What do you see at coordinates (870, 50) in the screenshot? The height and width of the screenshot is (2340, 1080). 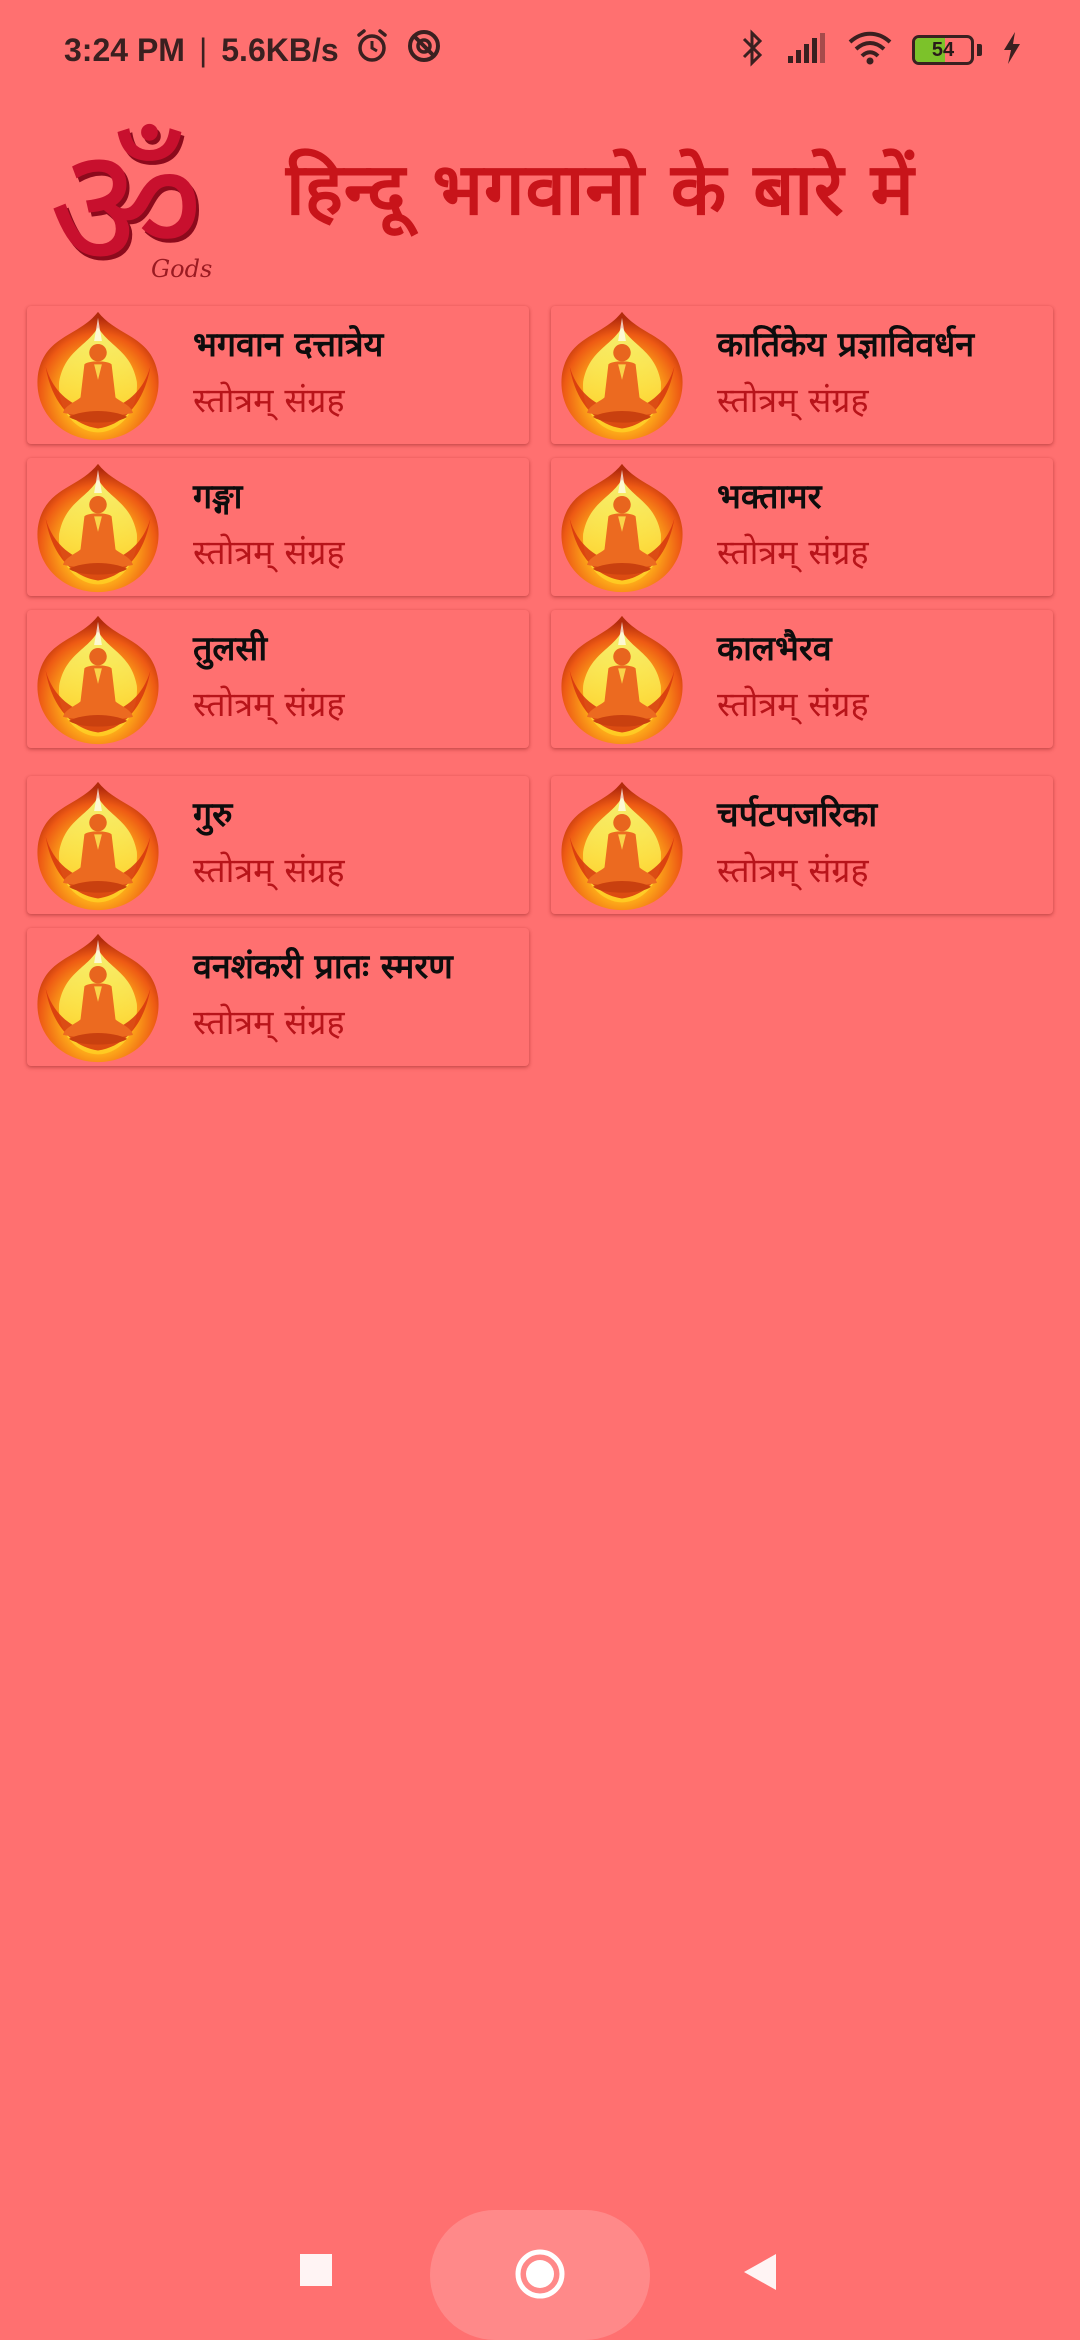 I see `wifi-icon` at bounding box center [870, 50].